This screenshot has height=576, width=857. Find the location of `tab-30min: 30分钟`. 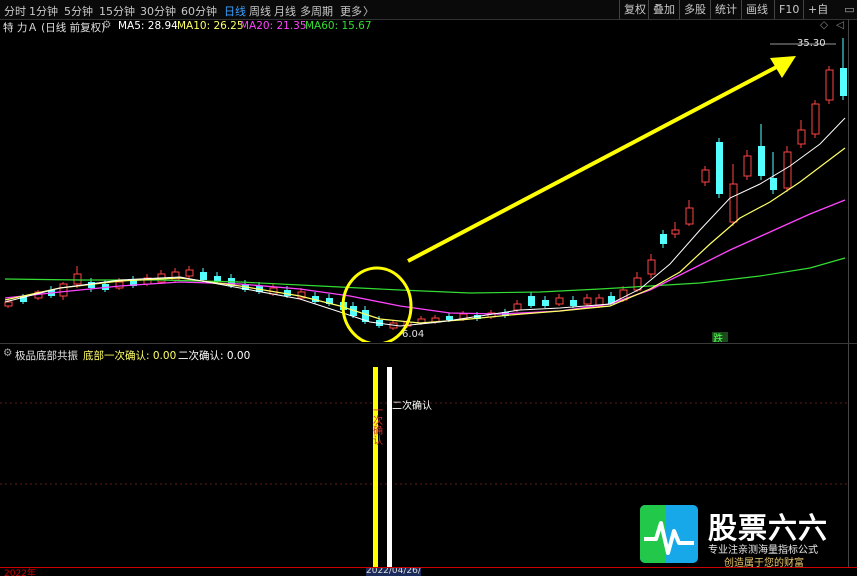

tab-30min: 30分钟 is located at coordinates (158, 11).